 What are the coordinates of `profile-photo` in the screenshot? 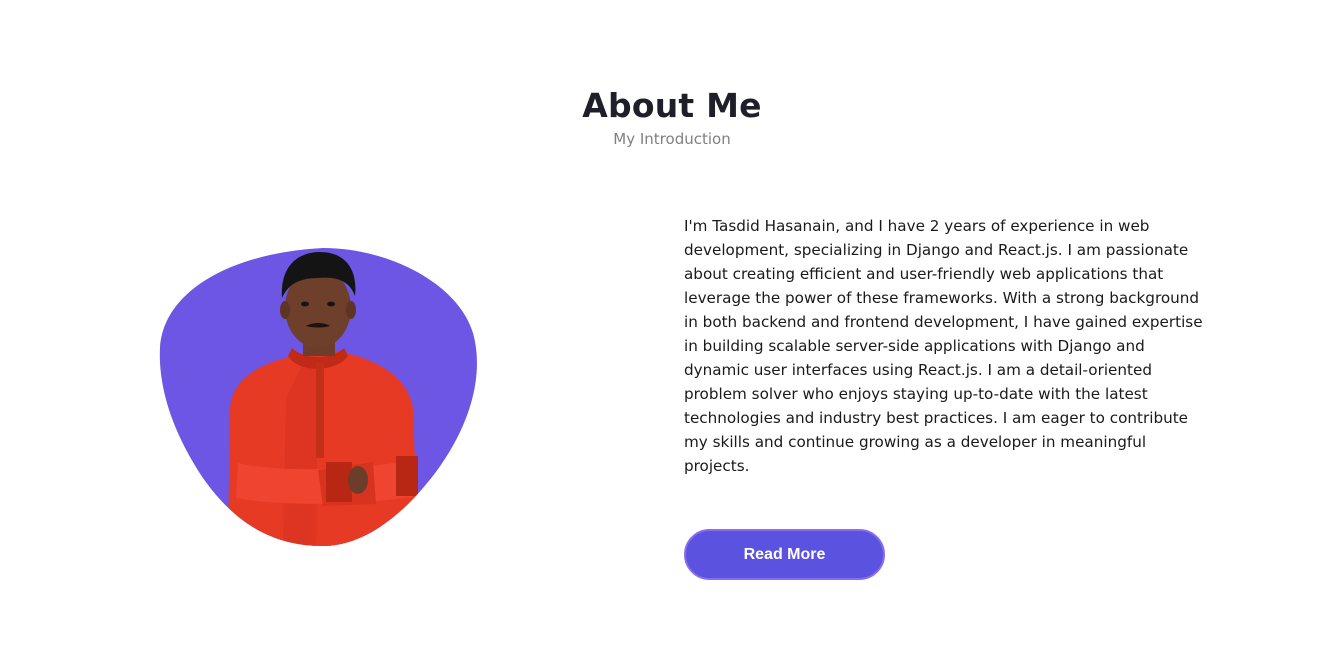 It's located at (319, 397).